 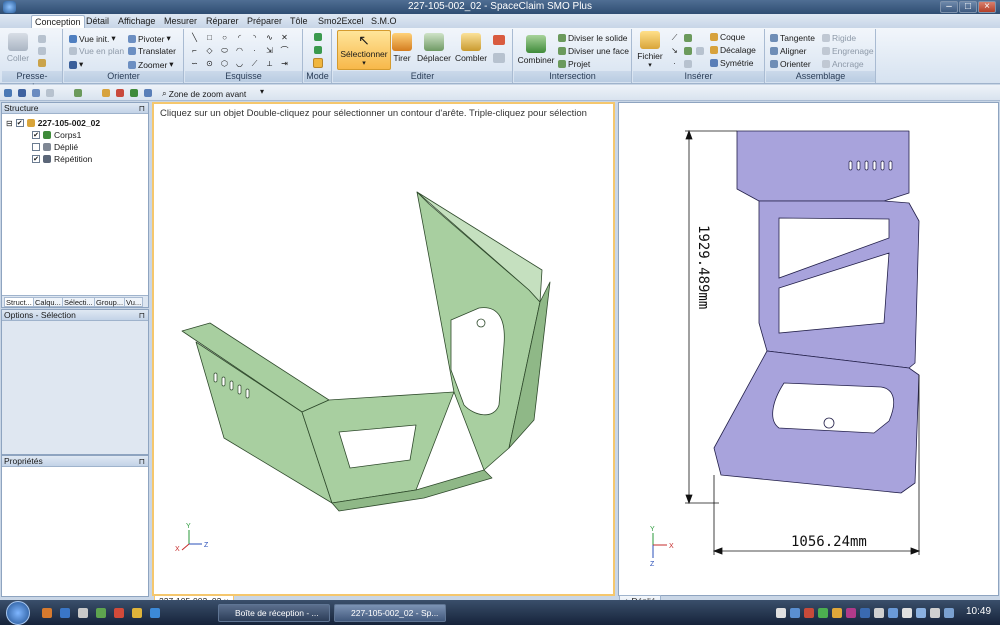 What do you see at coordinates (224, 50) in the screenshot?
I see `ellipse-tool-icon: ⬭` at bounding box center [224, 50].